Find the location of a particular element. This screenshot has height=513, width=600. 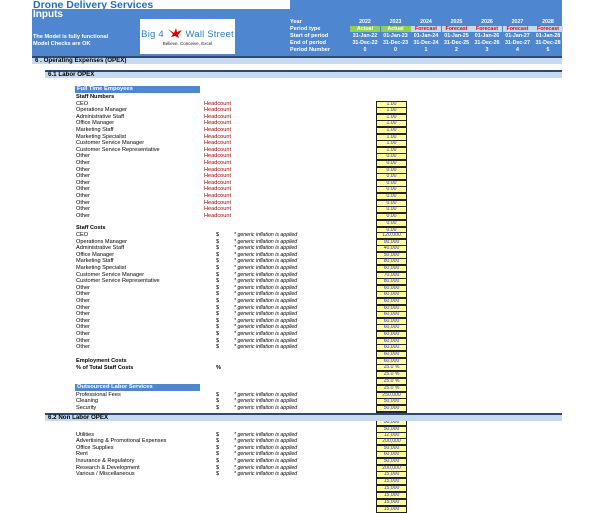

logo-tagline: Believe, Conceive, Excel is located at coordinates (187, 43).